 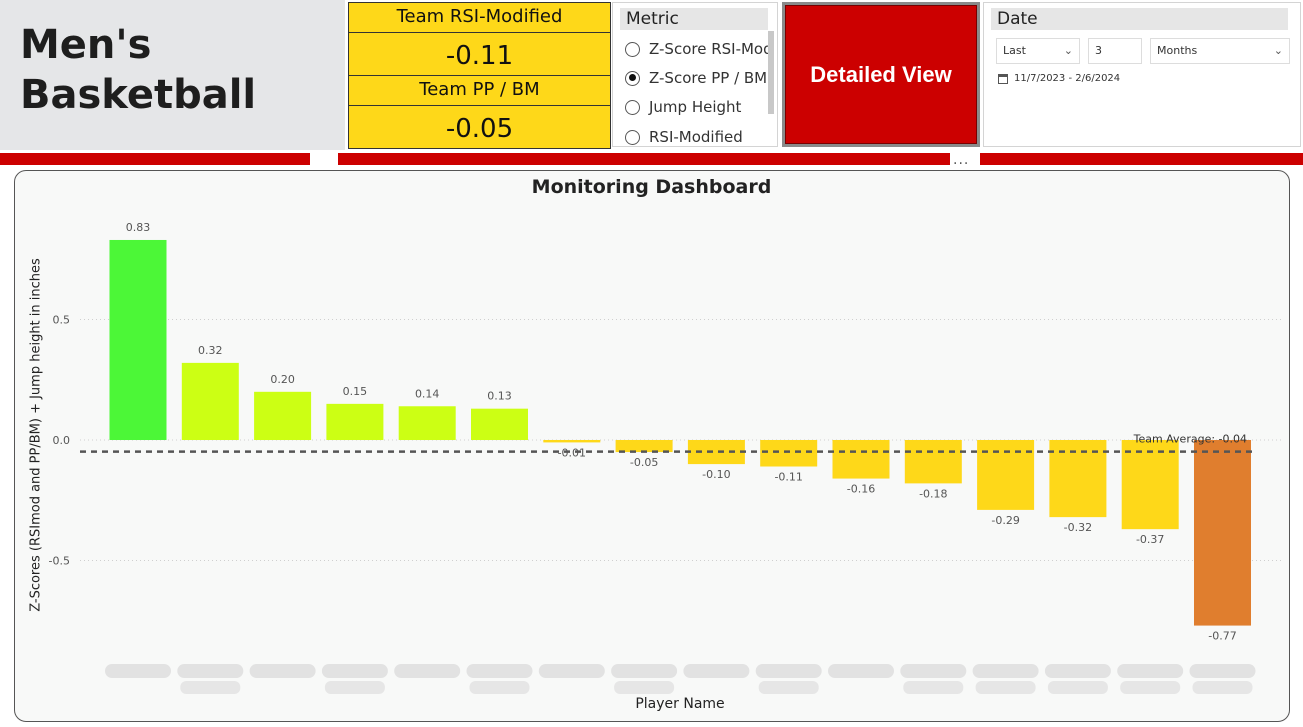 I want to click on bar-data-label: -0.37, so click(x=1150, y=539).